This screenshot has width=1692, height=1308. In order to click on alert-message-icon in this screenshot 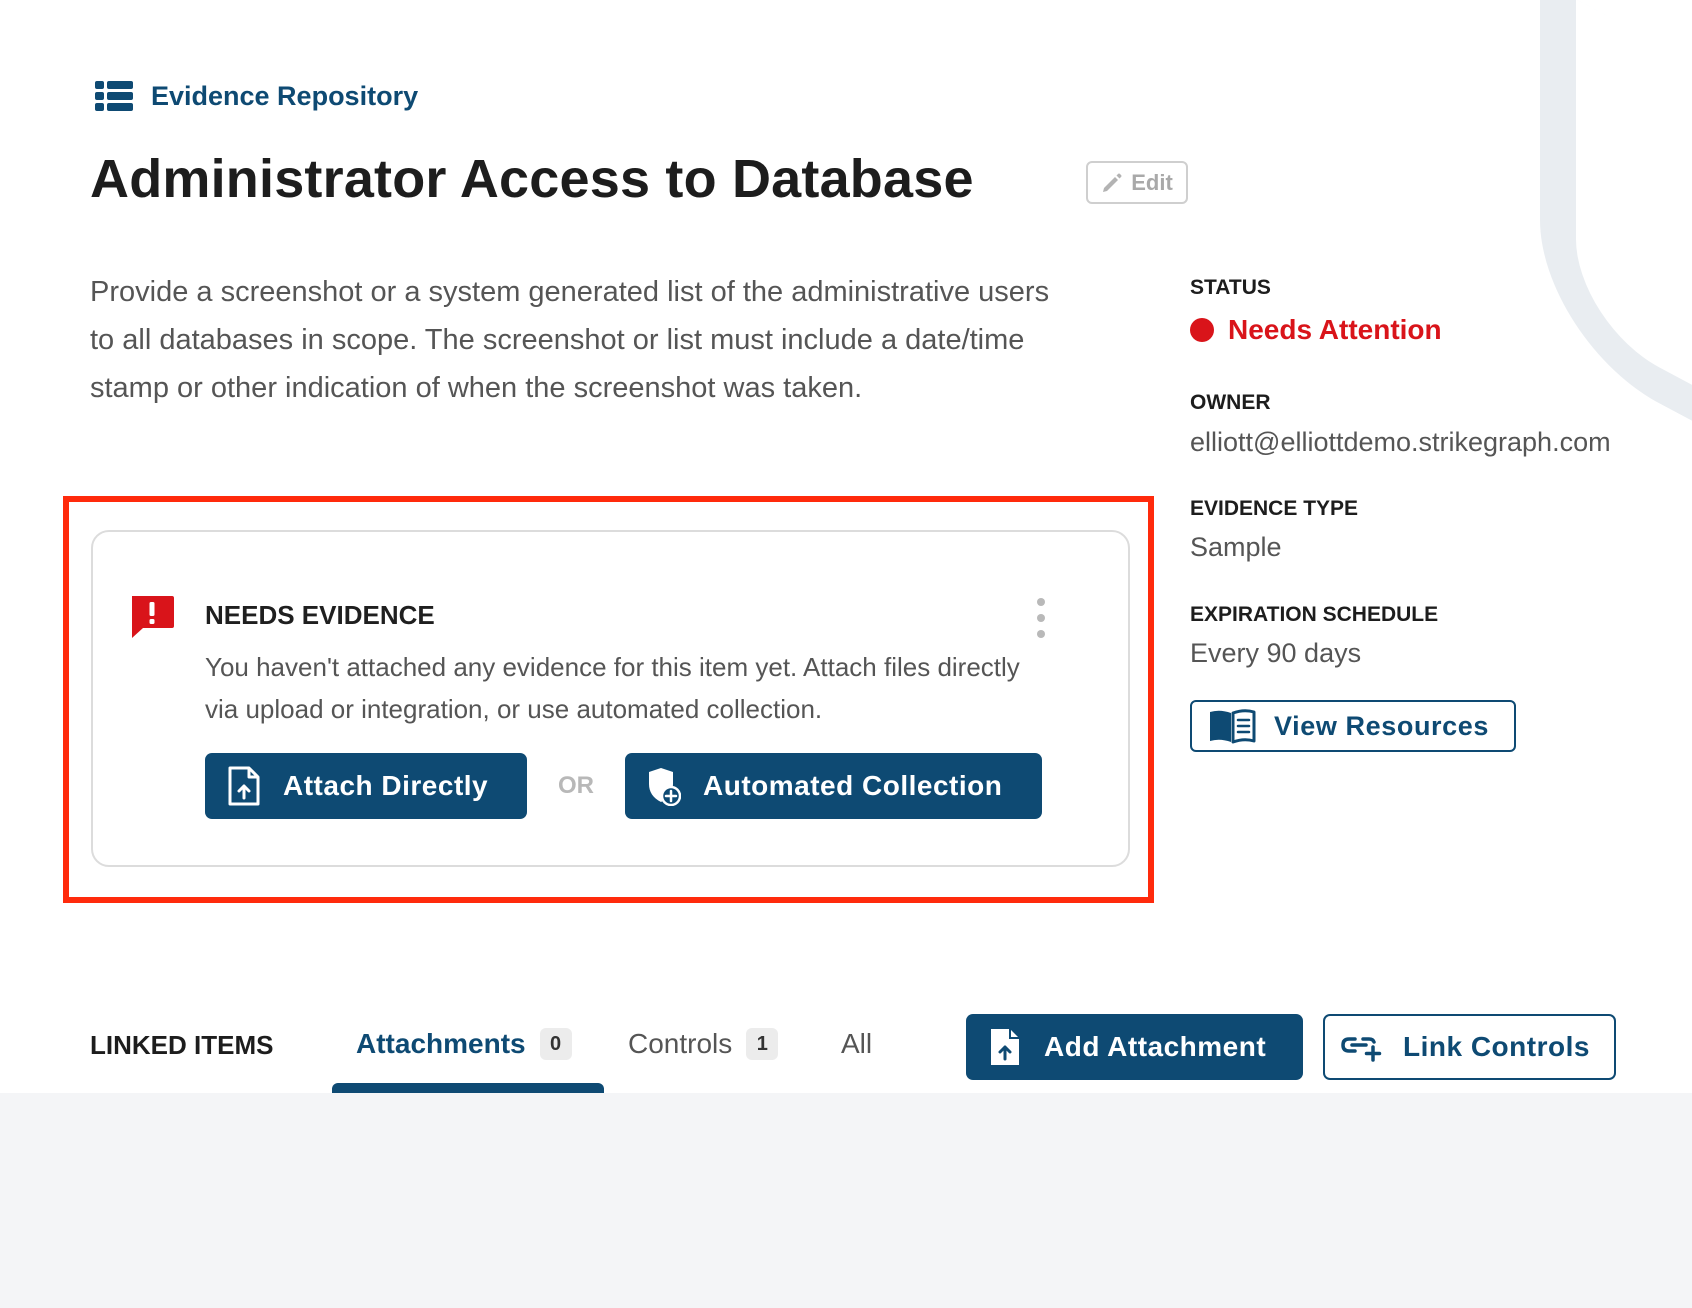, I will do `click(153, 617)`.